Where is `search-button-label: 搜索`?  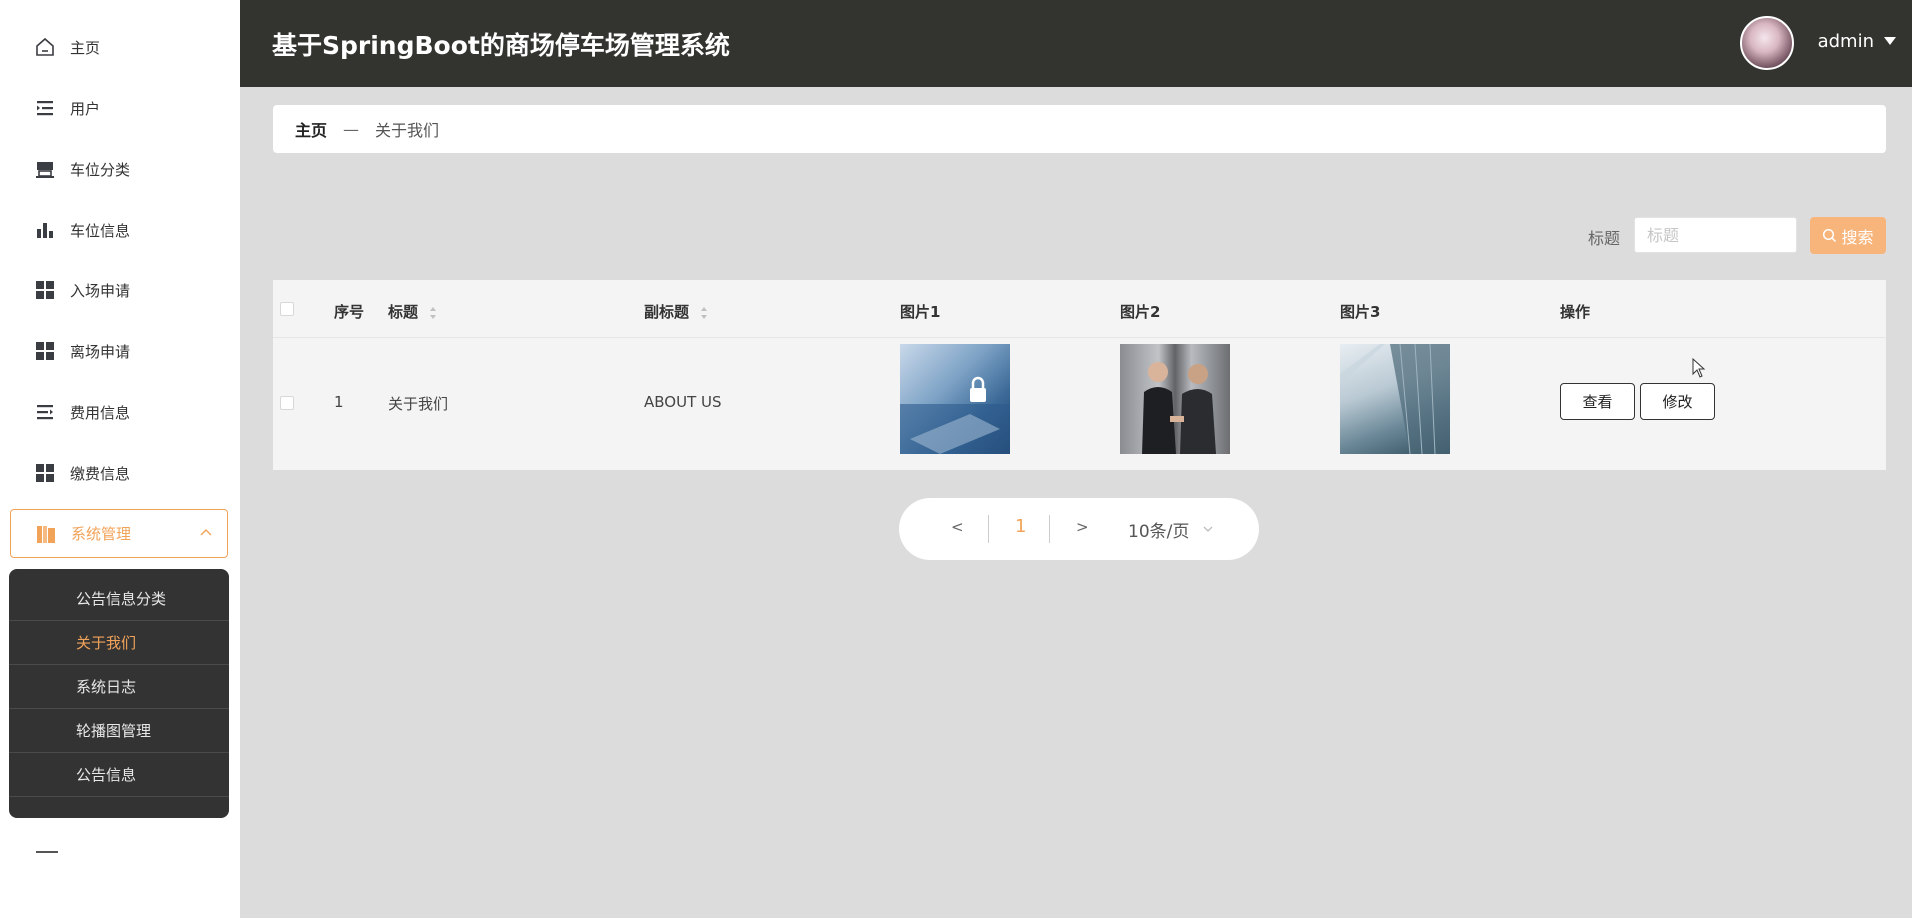 search-button-label: 搜索 is located at coordinates (1857, 238).